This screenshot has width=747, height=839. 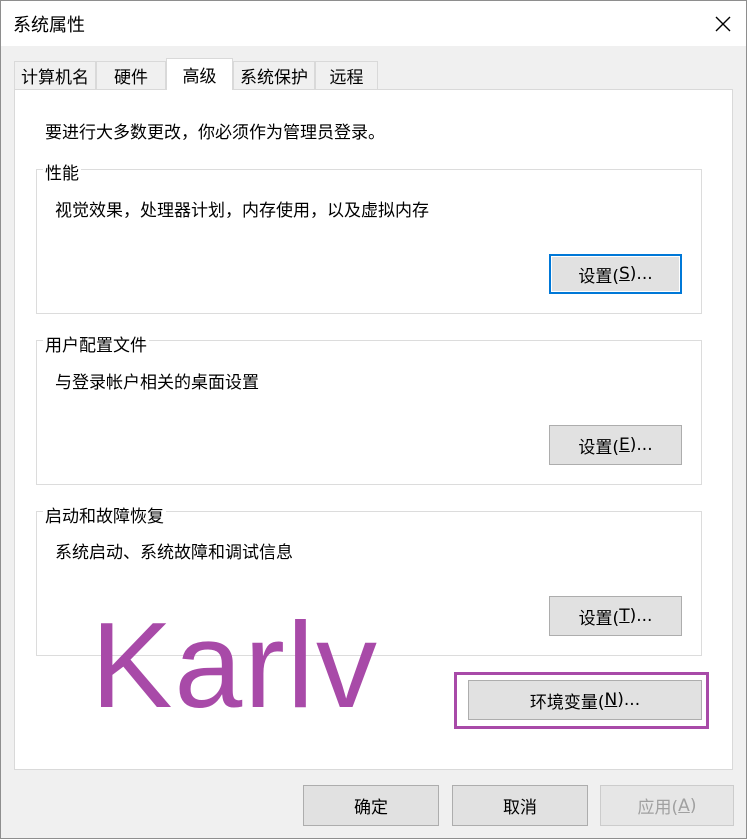 I want to click on apply-accesskey: A, so click(x=684, y=805).